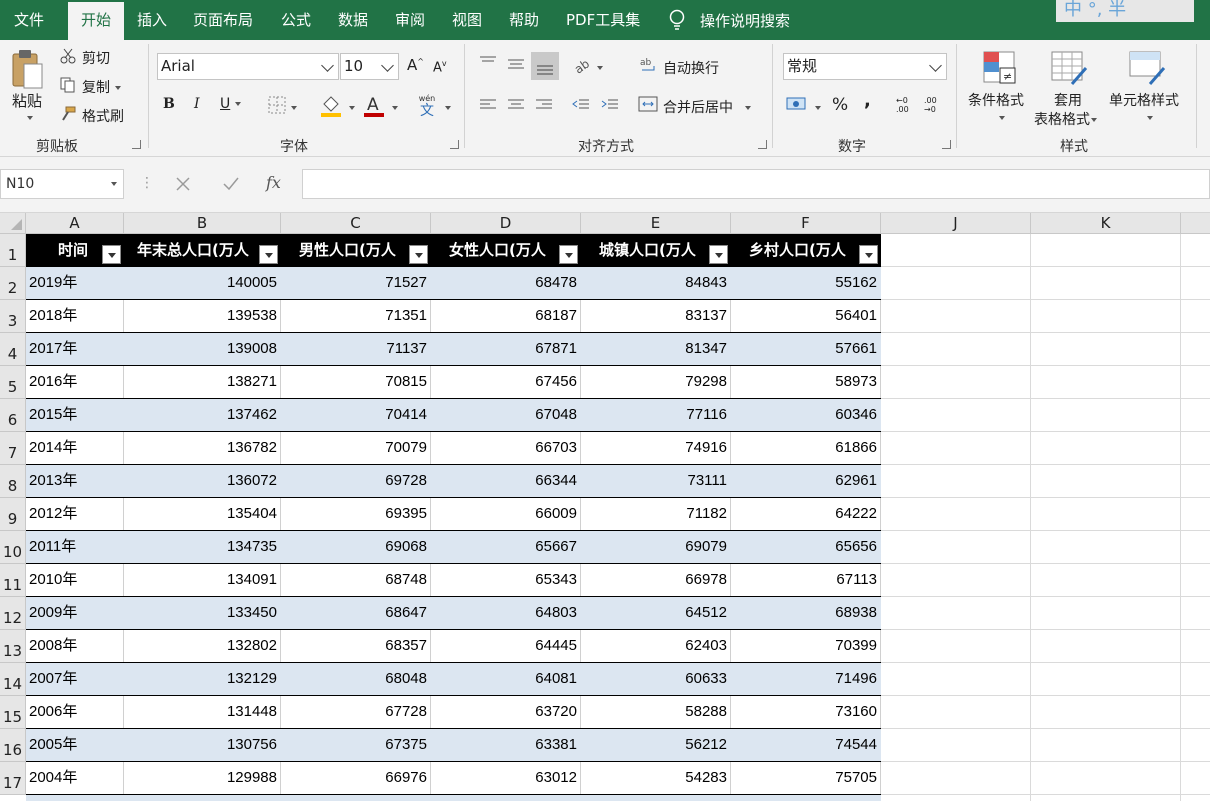  What do you see at coordinates (75, 580) in the screenshot?
I see `cell-time: 2010年` at bounding box center [75, 580].